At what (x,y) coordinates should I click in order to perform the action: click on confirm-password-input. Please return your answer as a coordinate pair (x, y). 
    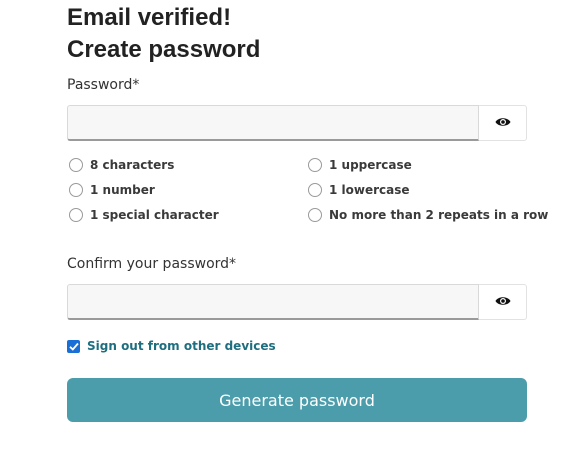
    Looking at the image, I should click on (273, 302).